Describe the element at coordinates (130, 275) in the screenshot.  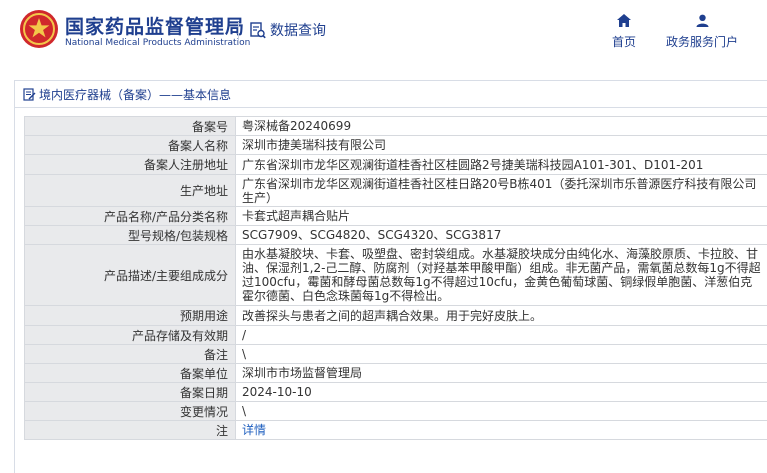
I see `row-key: 产品描述/主要组成成分` at that location.